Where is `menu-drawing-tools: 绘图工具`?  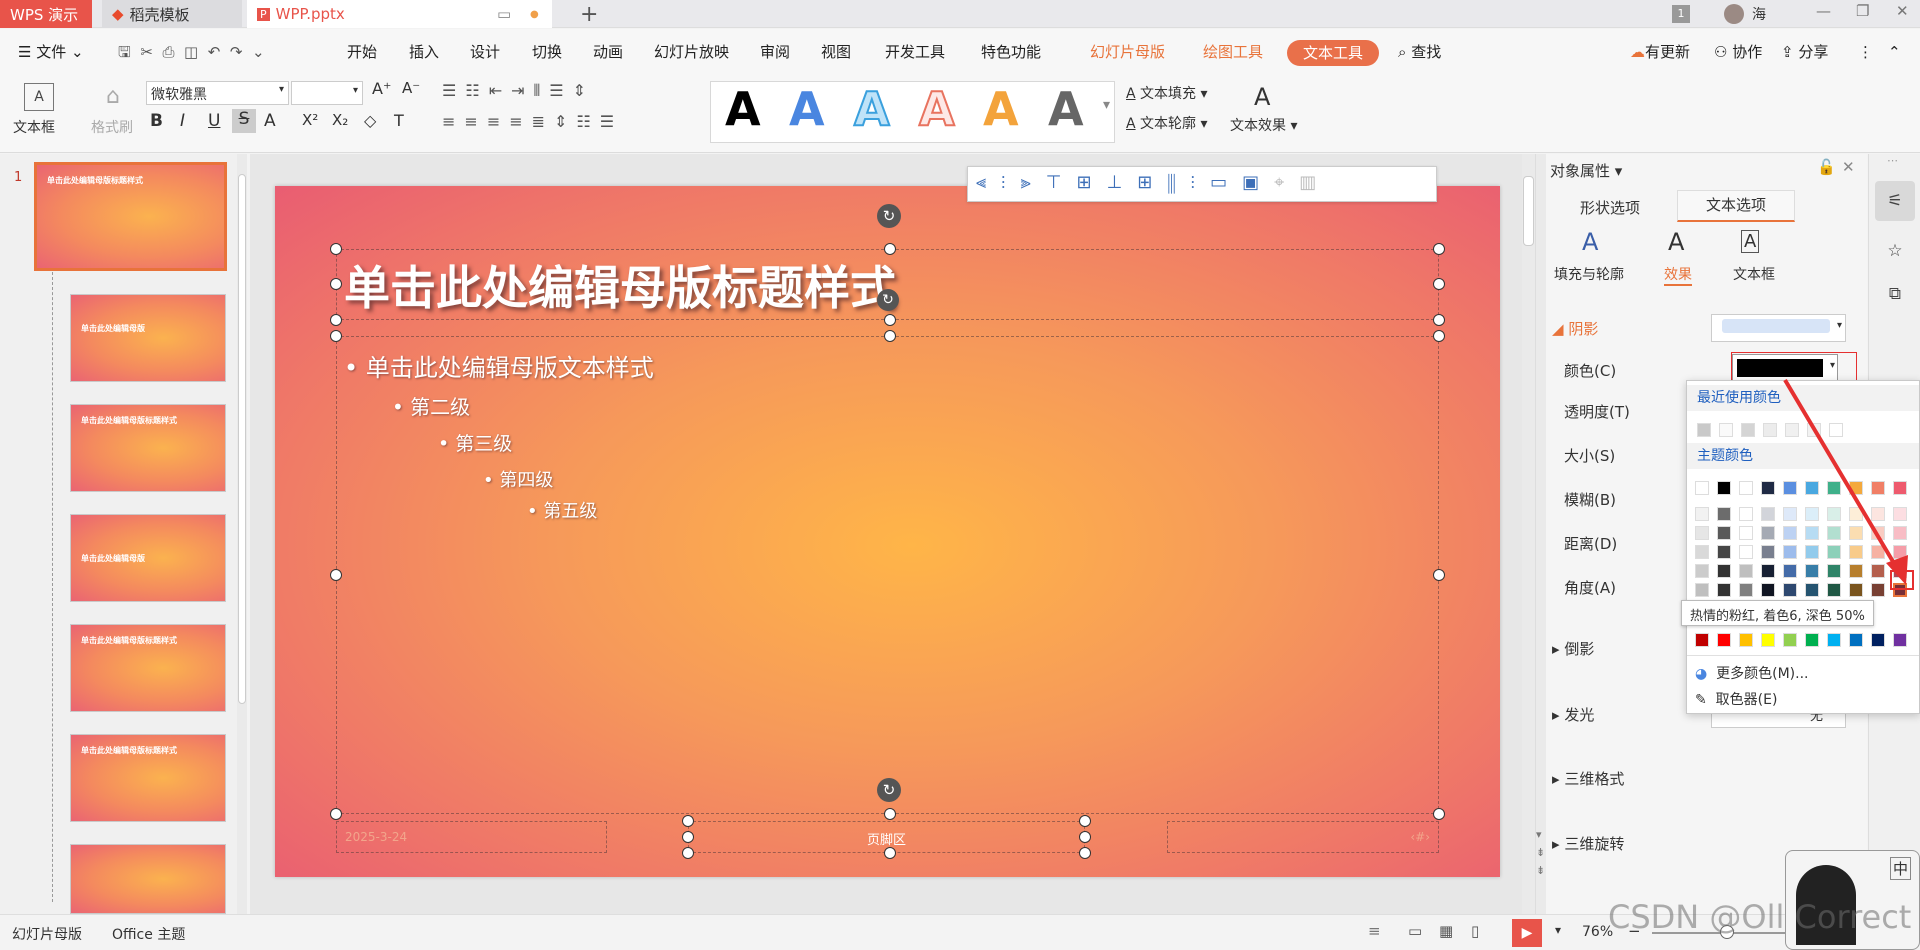 menu-drawing-tools: 绘图工具 is located at coordinates (1233, 52).